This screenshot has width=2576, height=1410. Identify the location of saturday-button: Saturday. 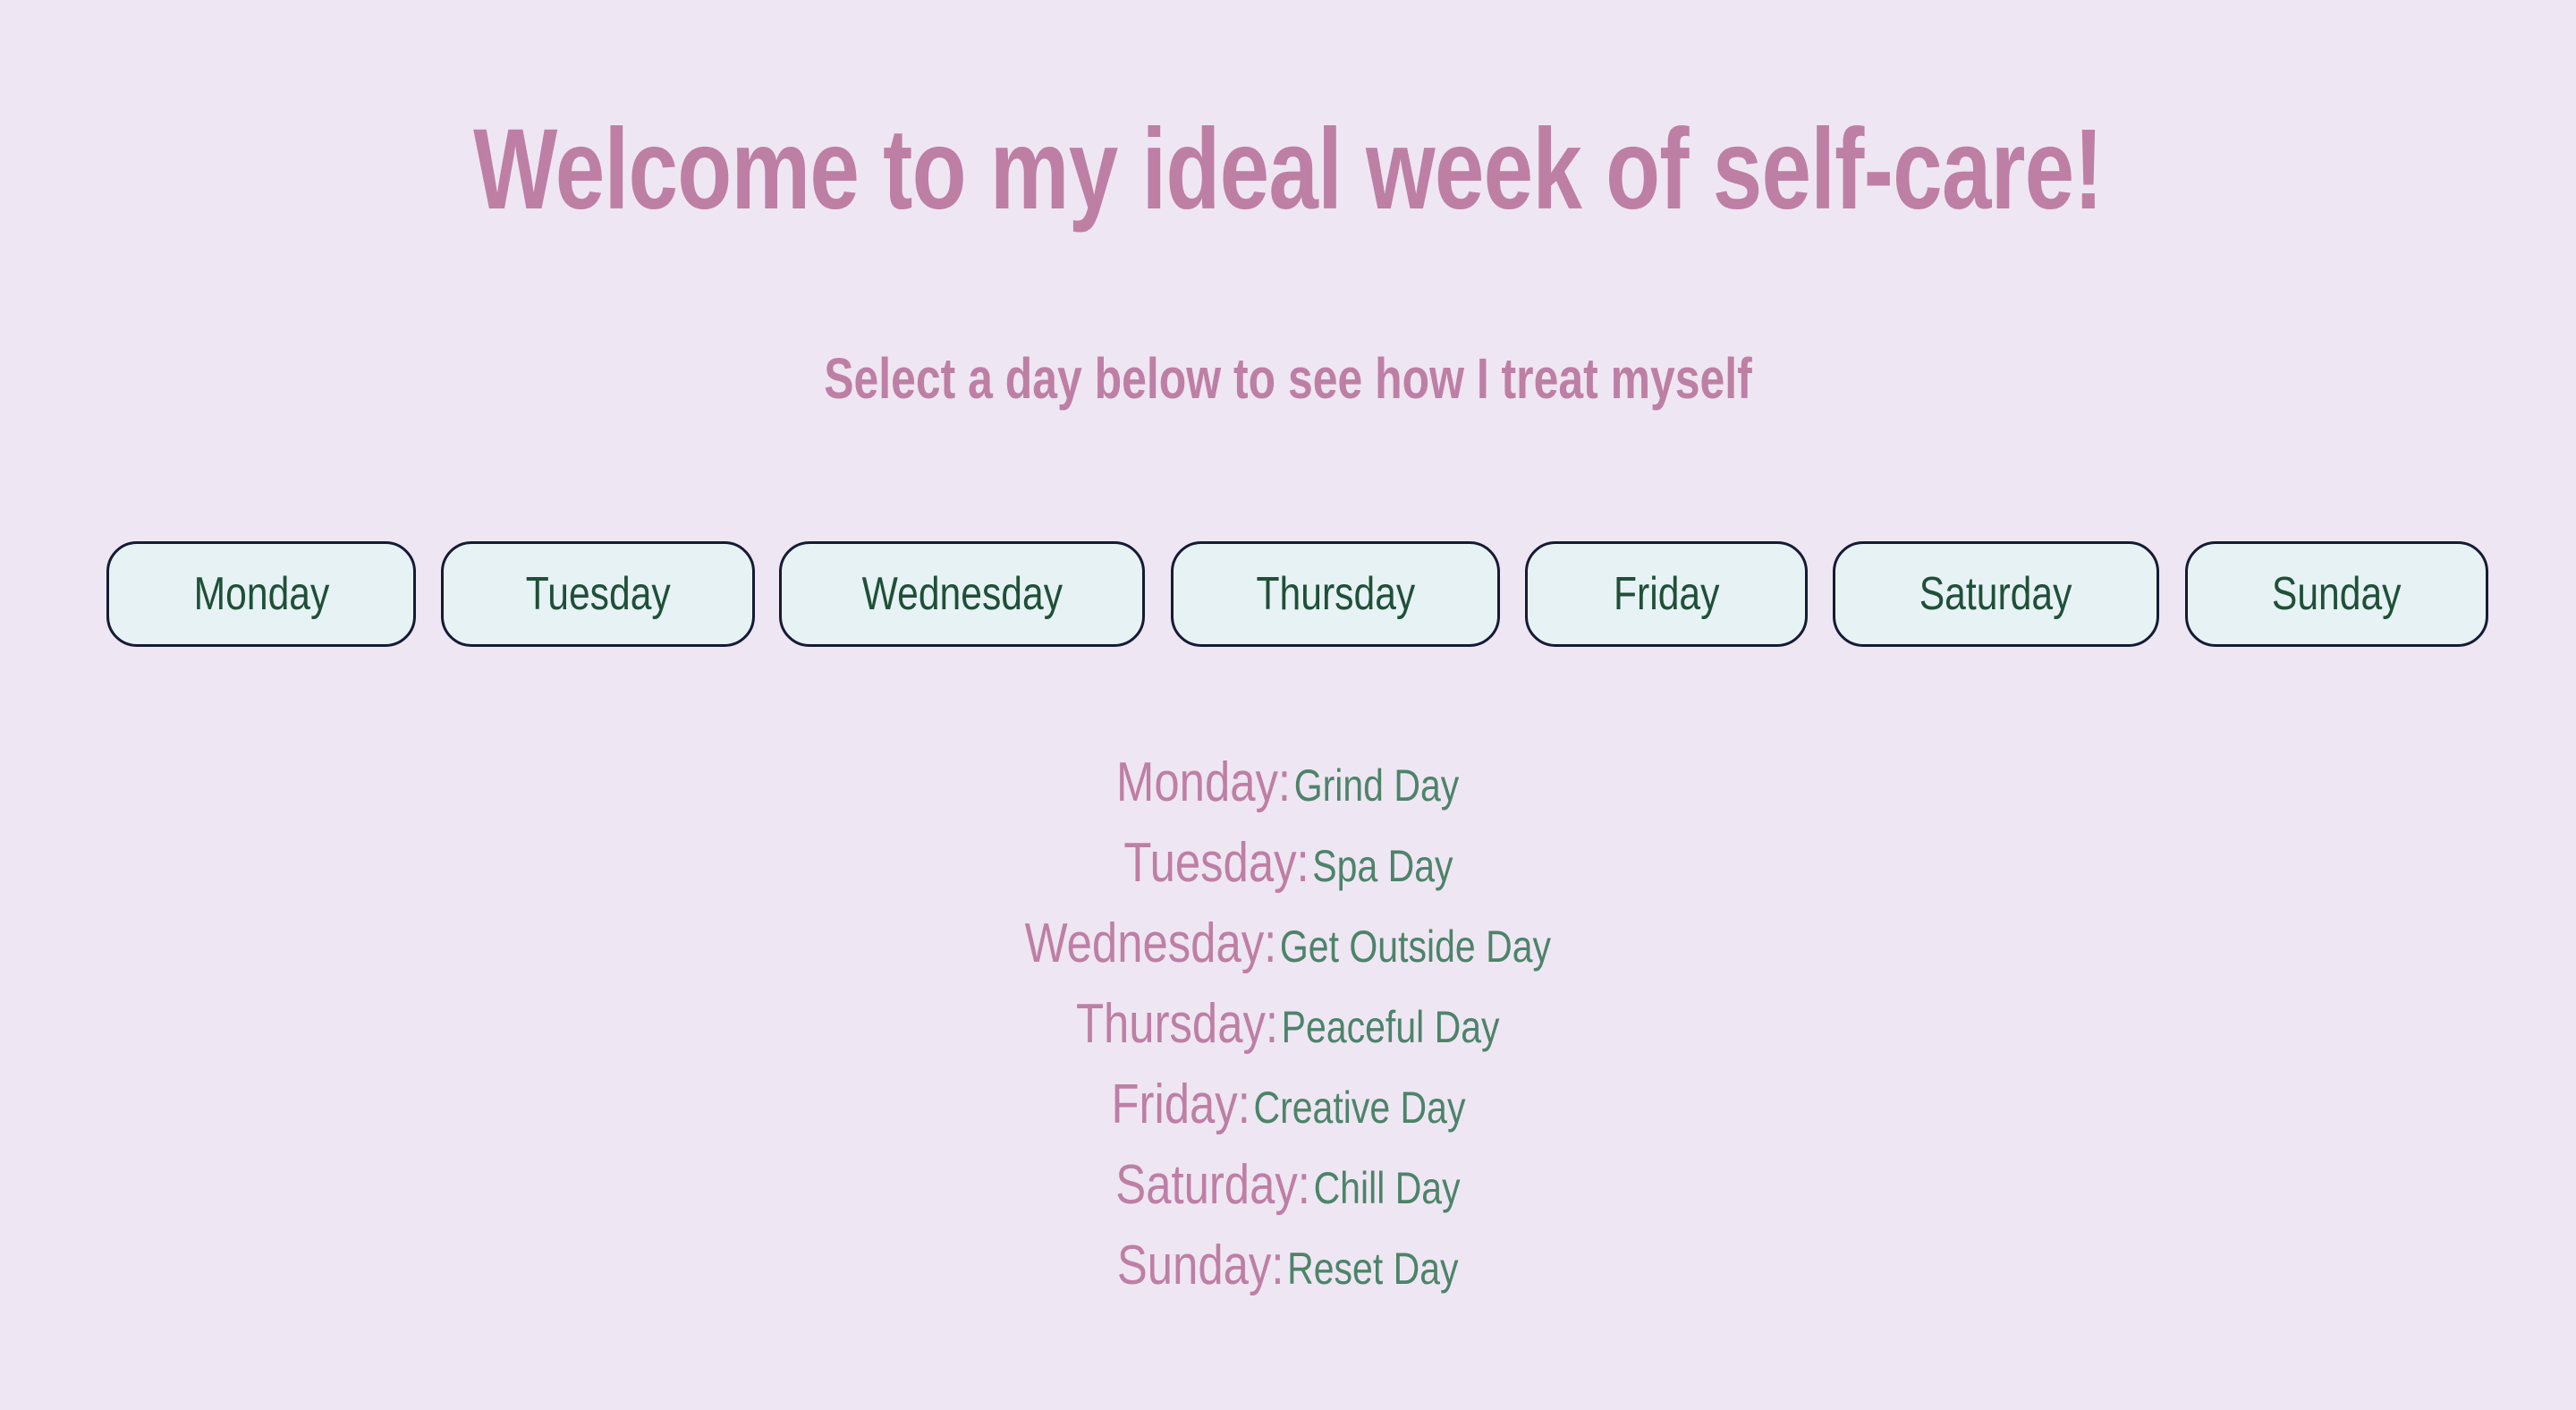
(1996, 594).